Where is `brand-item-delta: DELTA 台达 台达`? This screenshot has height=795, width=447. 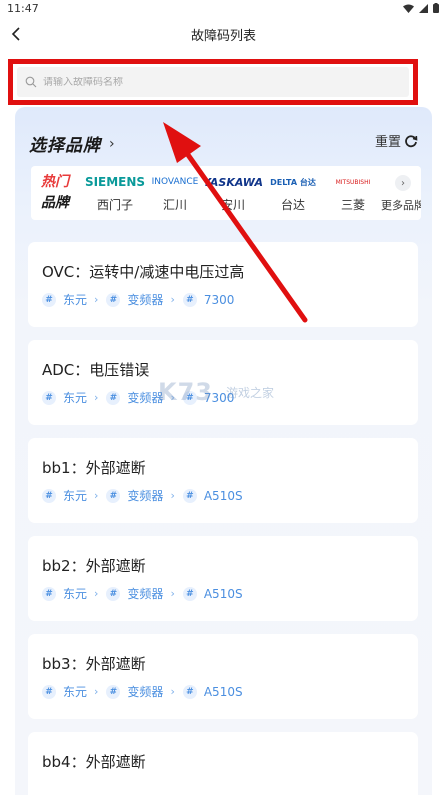 brand-item-delta: DELTA 台达 台达 is located at coordinates (293, 192).